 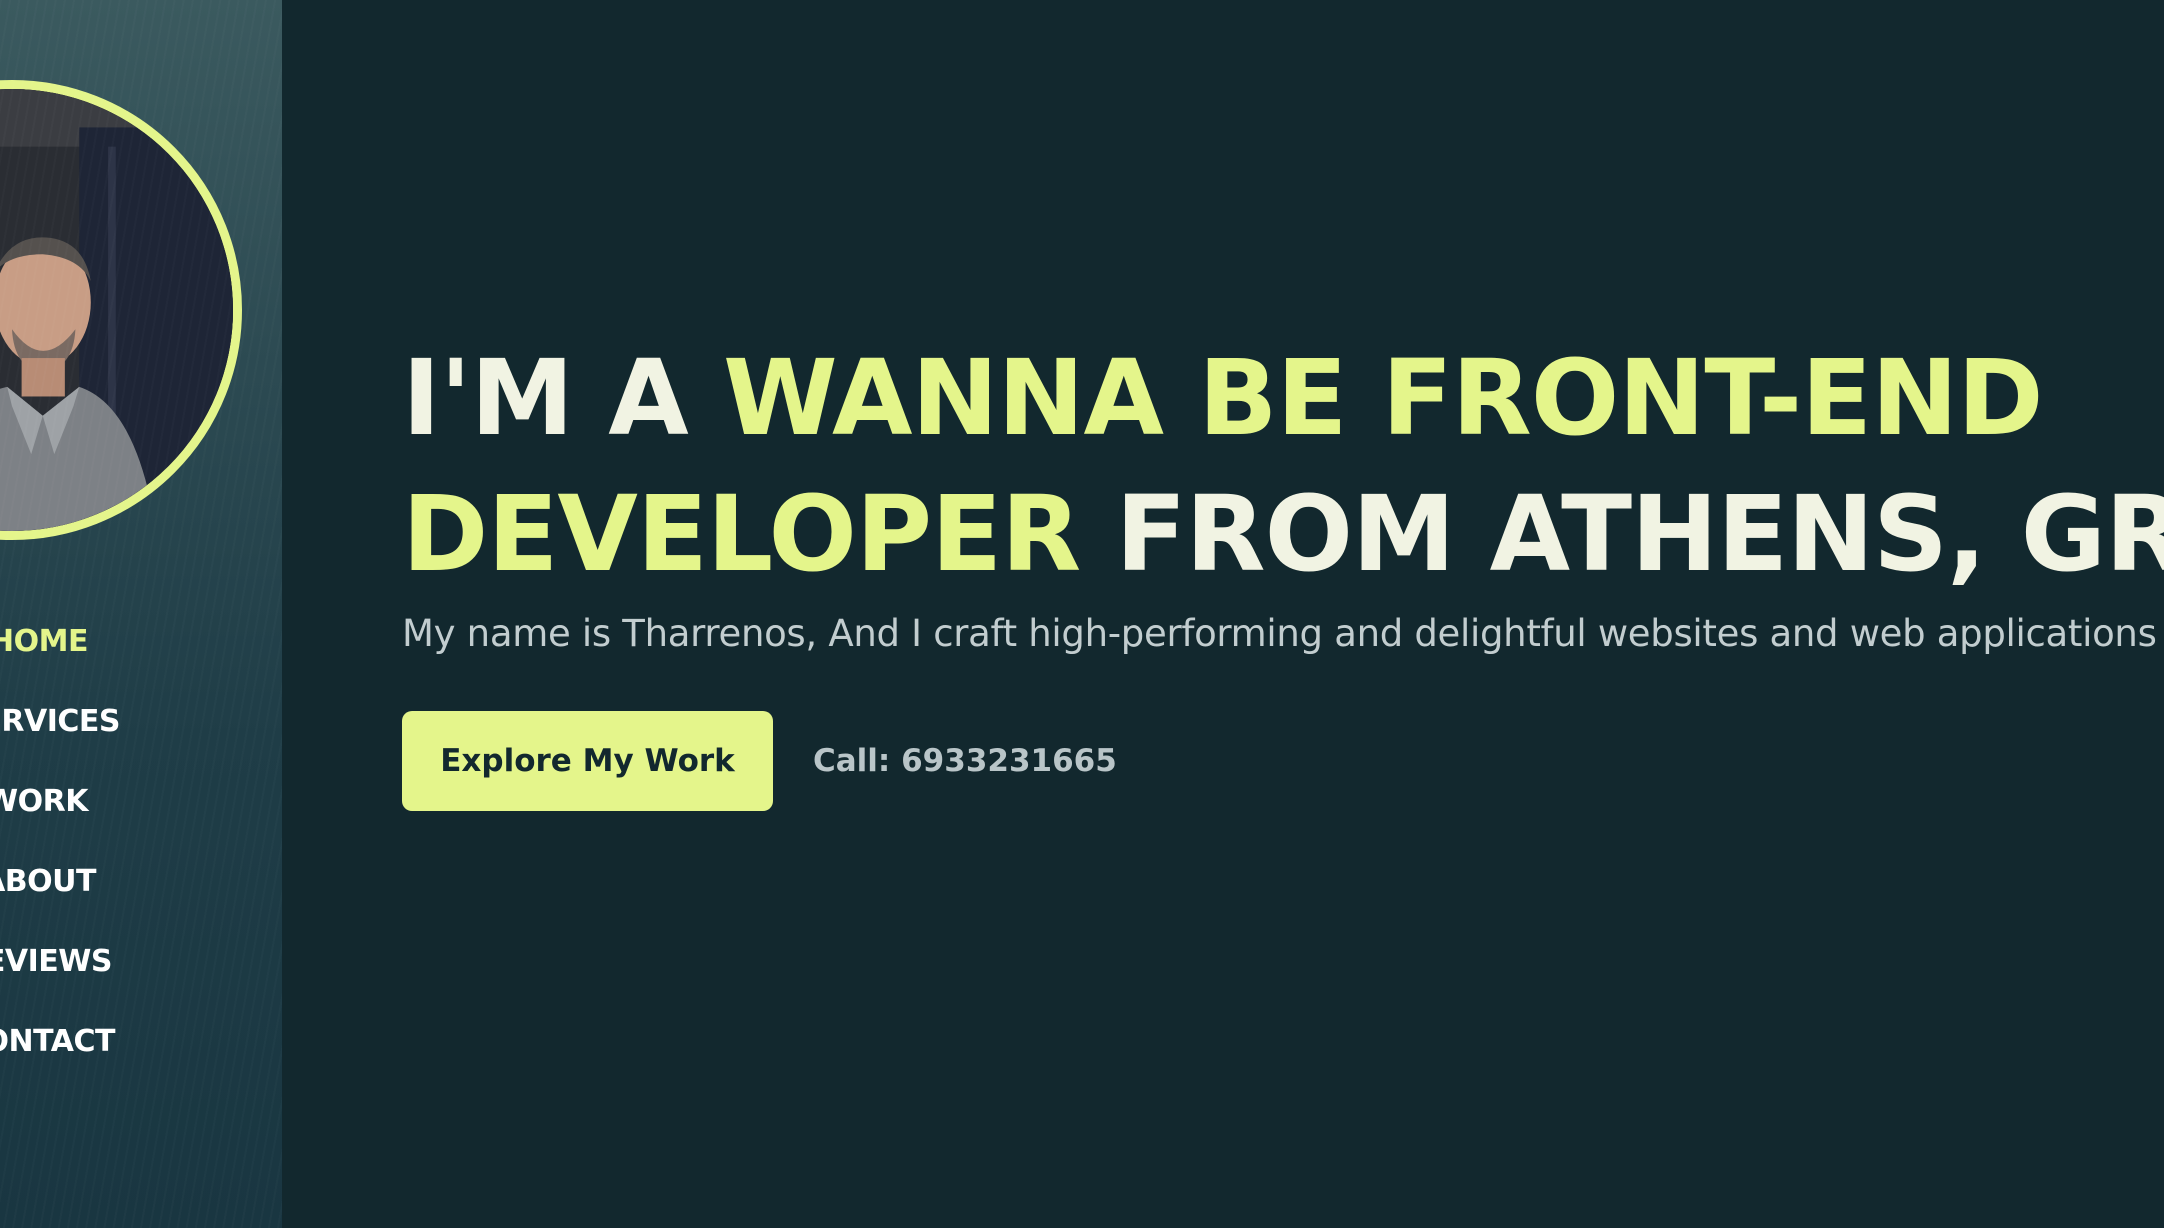 I want to click on nav-item-home: HOME, so click(x=141, y=654).